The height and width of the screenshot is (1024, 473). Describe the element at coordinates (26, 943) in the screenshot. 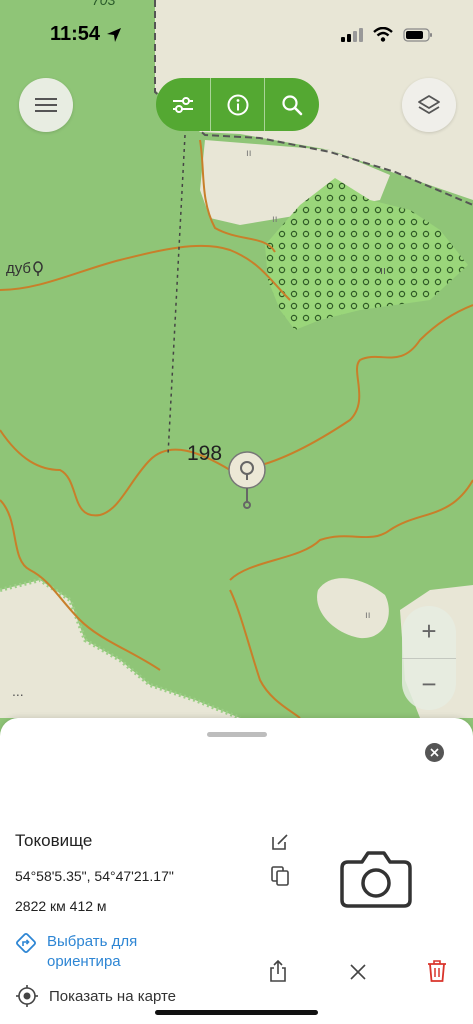

I see `route-arrow-icon` at that location.